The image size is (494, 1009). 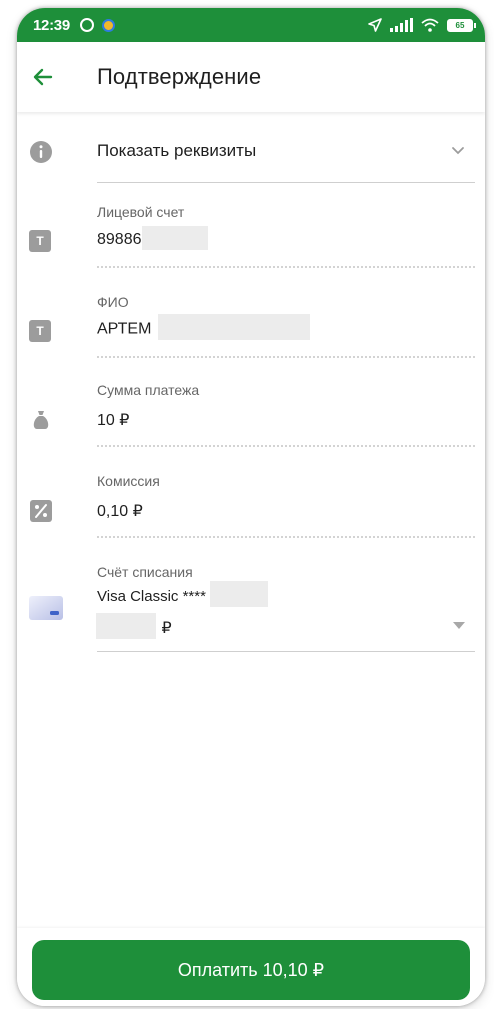 What do you see at coordinates (286, 182) in the screenshot?
I see `details-divider` at bounding box center [286, 182].